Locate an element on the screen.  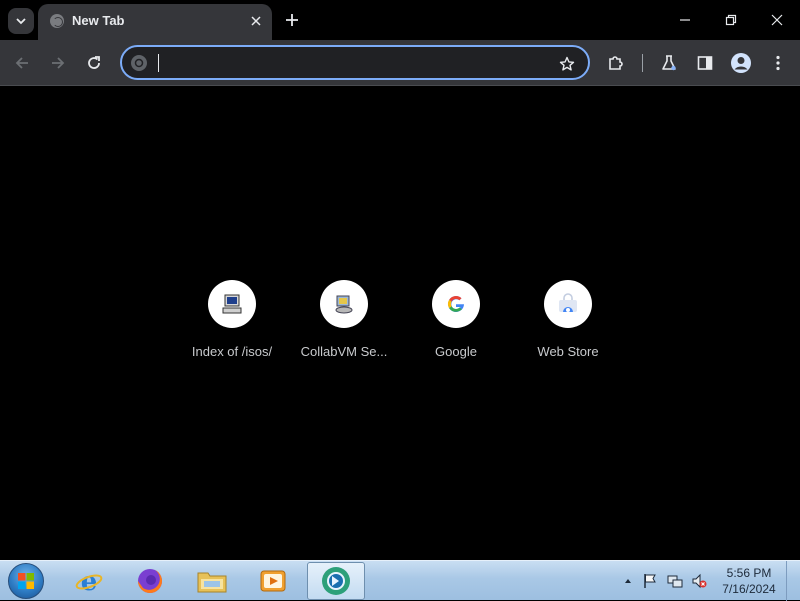
flask-icon is located at coordinates (669, 63).